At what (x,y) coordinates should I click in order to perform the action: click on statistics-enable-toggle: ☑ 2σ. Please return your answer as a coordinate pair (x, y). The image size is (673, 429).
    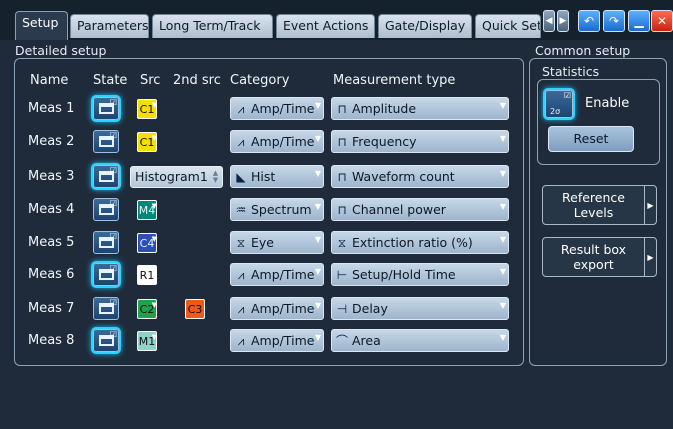
    Looking at the image, I should click on (559, 104).